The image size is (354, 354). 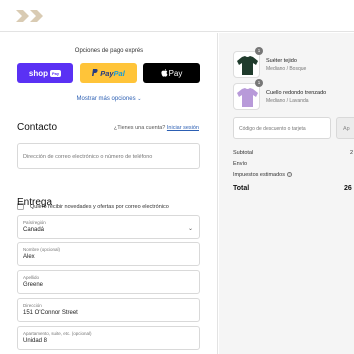 I want to click on contact-title: Contacto, so click(x=37, y=127).